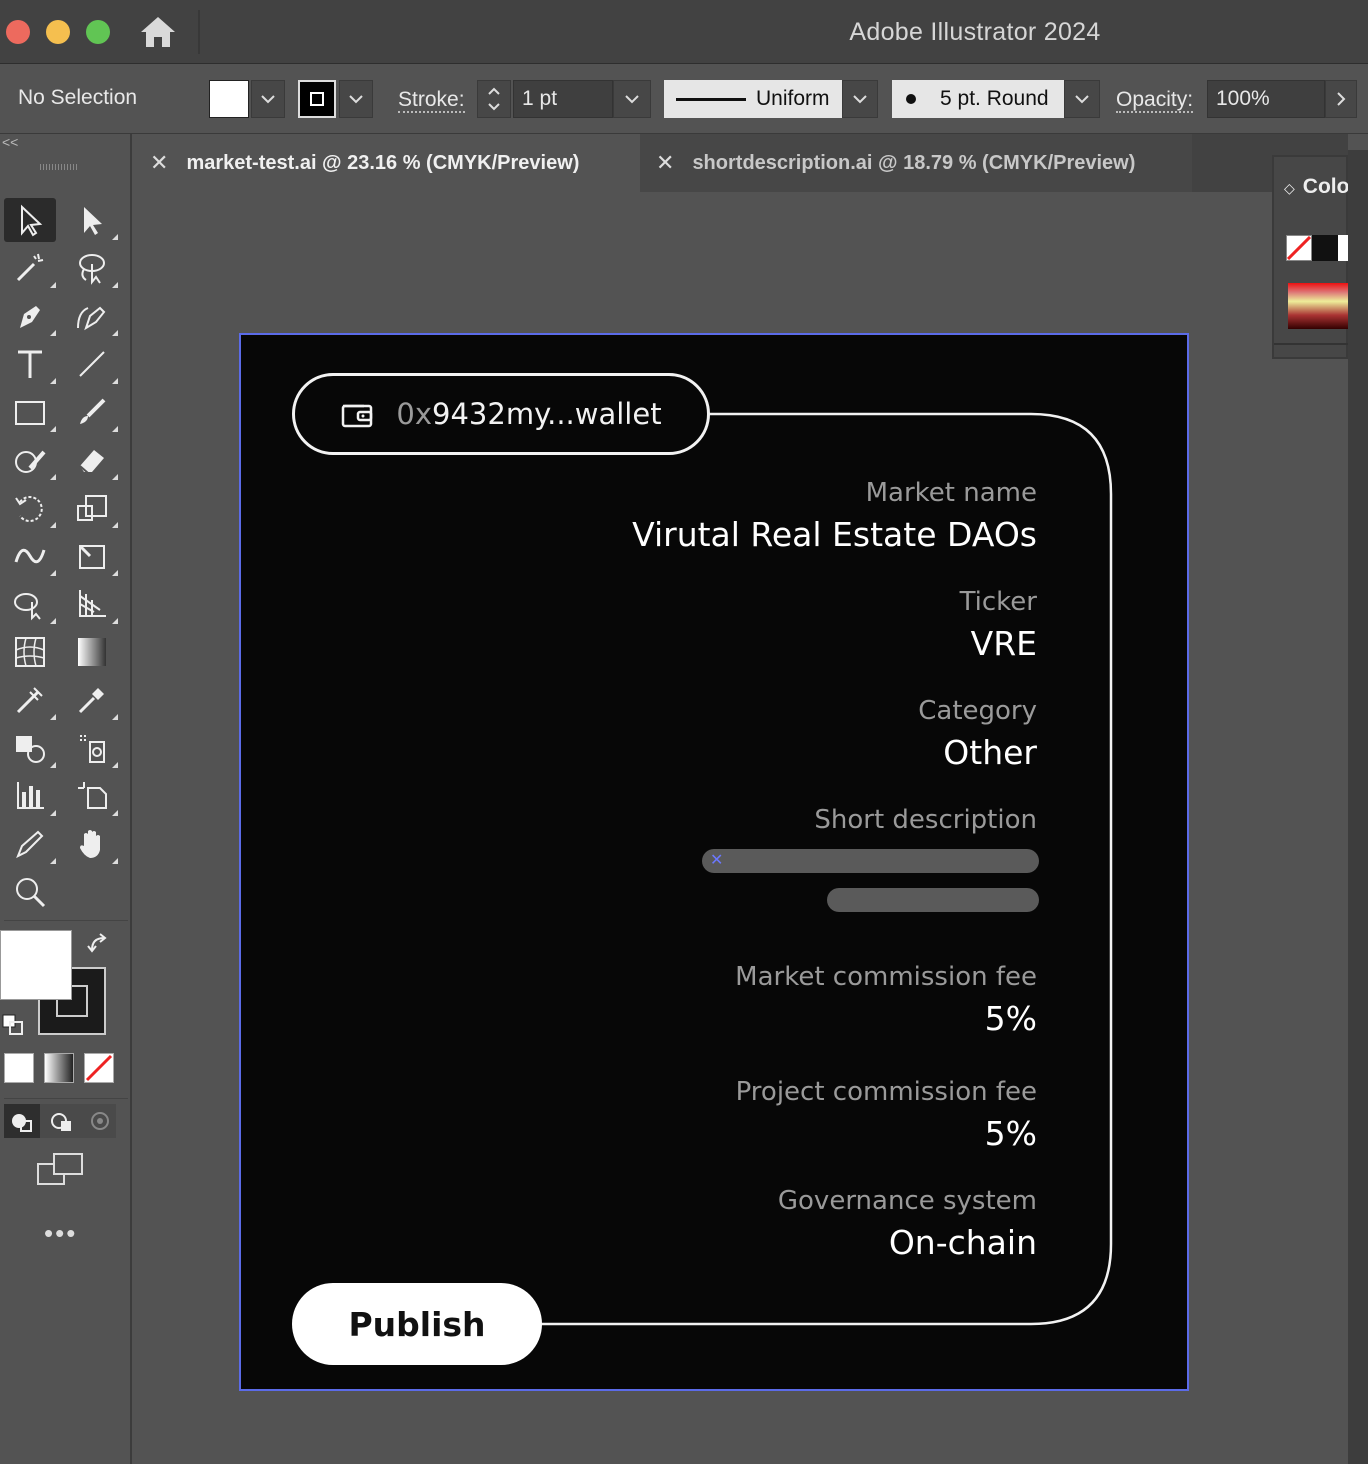  What do you see at coordinates (92, 844) in the screenshot?
I see `hand-tool` at bounding box center [92, 844].